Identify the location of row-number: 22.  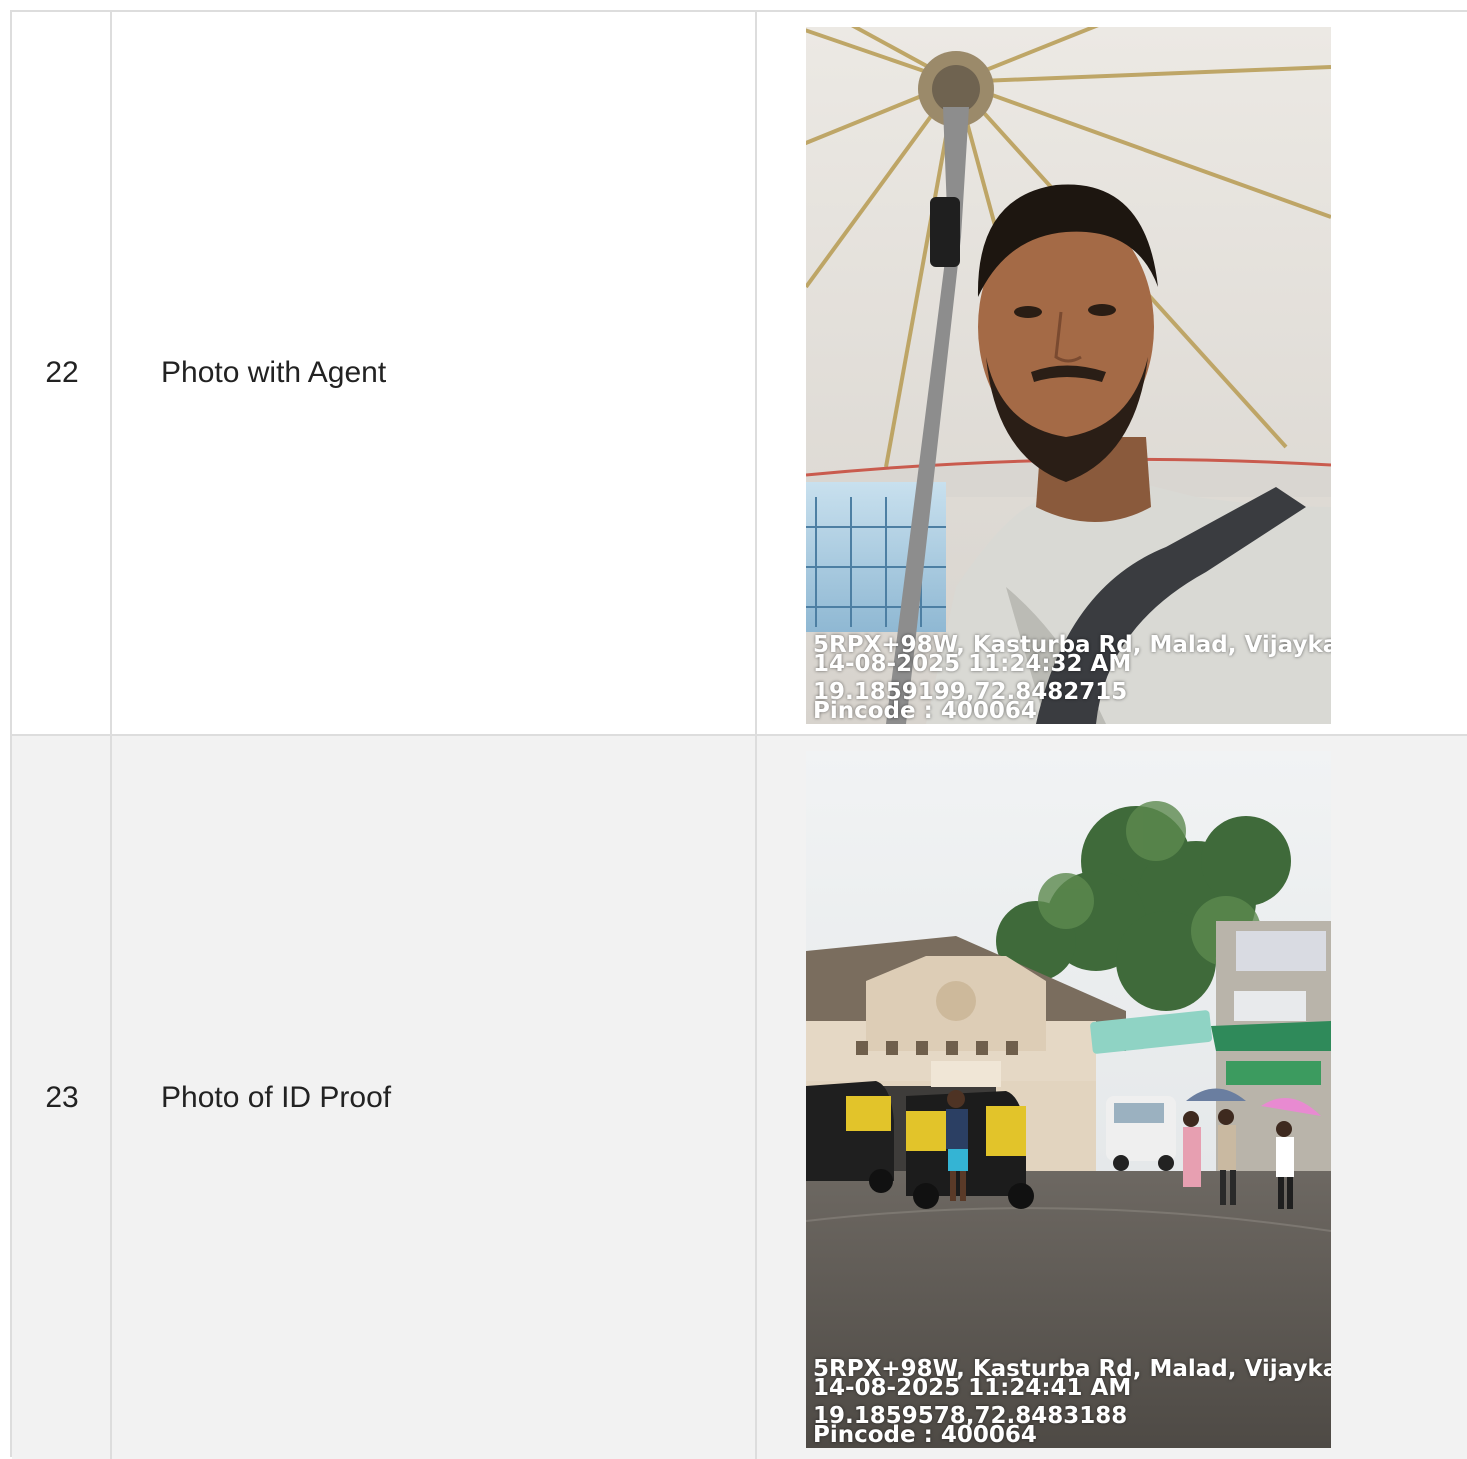
(62, 372).